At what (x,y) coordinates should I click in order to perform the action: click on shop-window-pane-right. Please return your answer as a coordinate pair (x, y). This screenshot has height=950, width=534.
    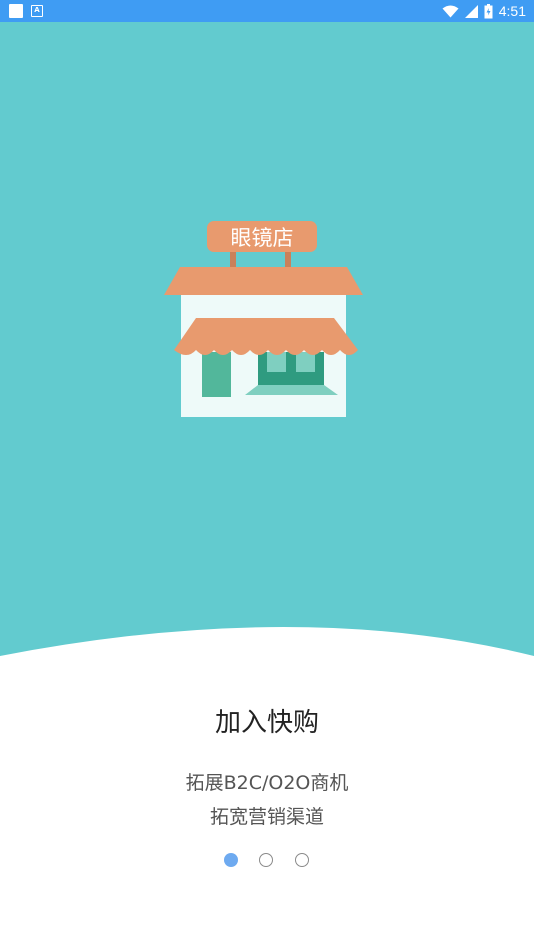
    Looking at the image, I should click on (305, 362).